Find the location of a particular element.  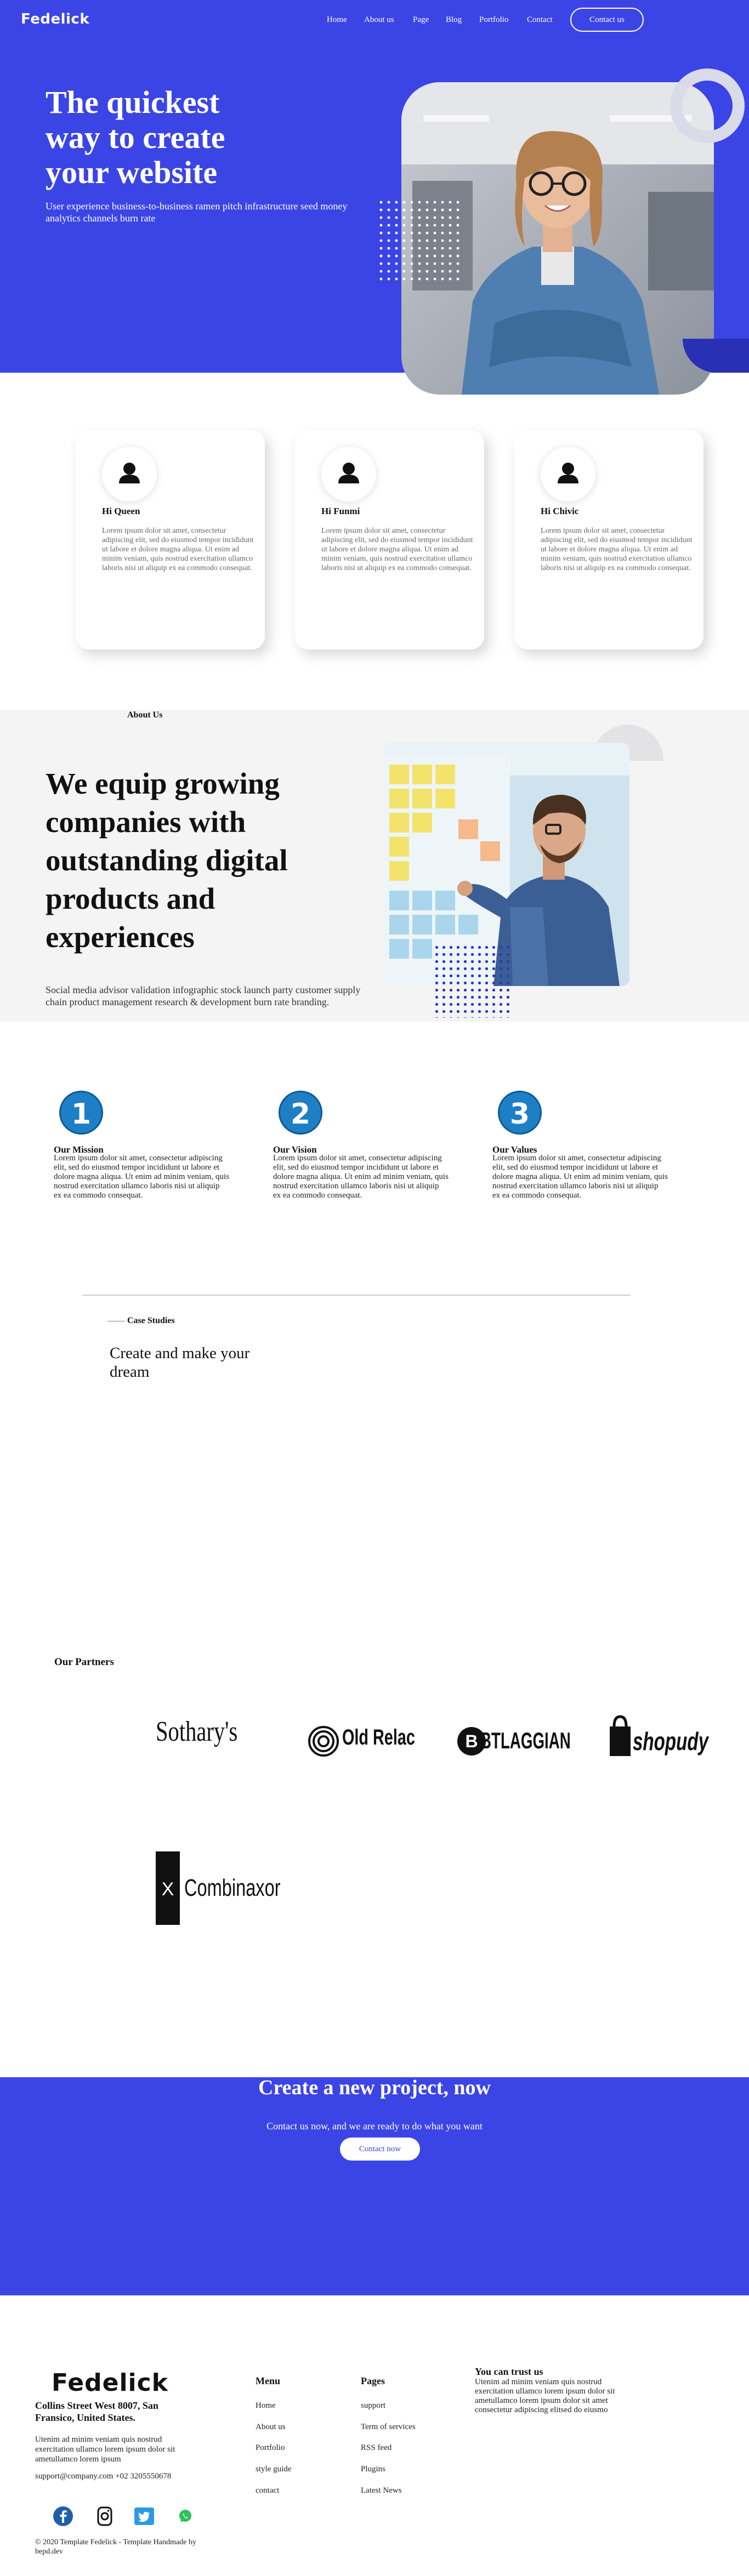

footer-menu-about-us: About us is located at coordinates (271, 2427).